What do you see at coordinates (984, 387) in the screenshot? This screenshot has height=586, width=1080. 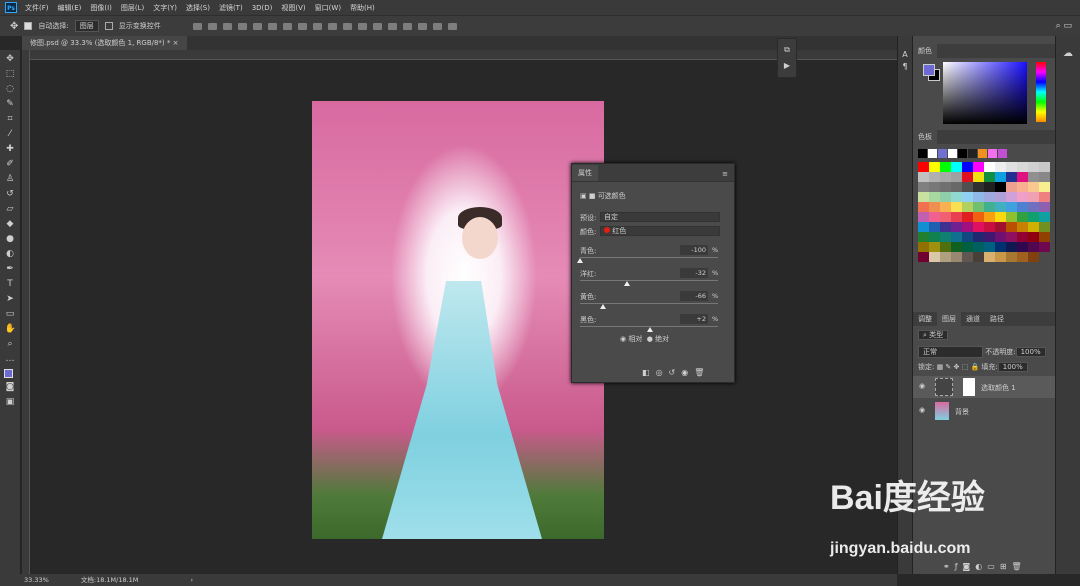 I see `layer-row: ◉ 选取颜色 1` at bounding box center [984, 387].